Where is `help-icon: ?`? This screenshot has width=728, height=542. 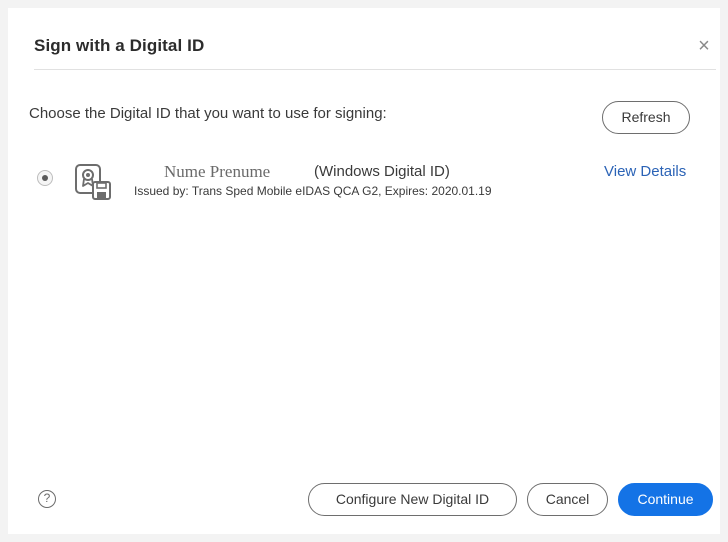
help-icon: ? is located at coordinates (47, 499).